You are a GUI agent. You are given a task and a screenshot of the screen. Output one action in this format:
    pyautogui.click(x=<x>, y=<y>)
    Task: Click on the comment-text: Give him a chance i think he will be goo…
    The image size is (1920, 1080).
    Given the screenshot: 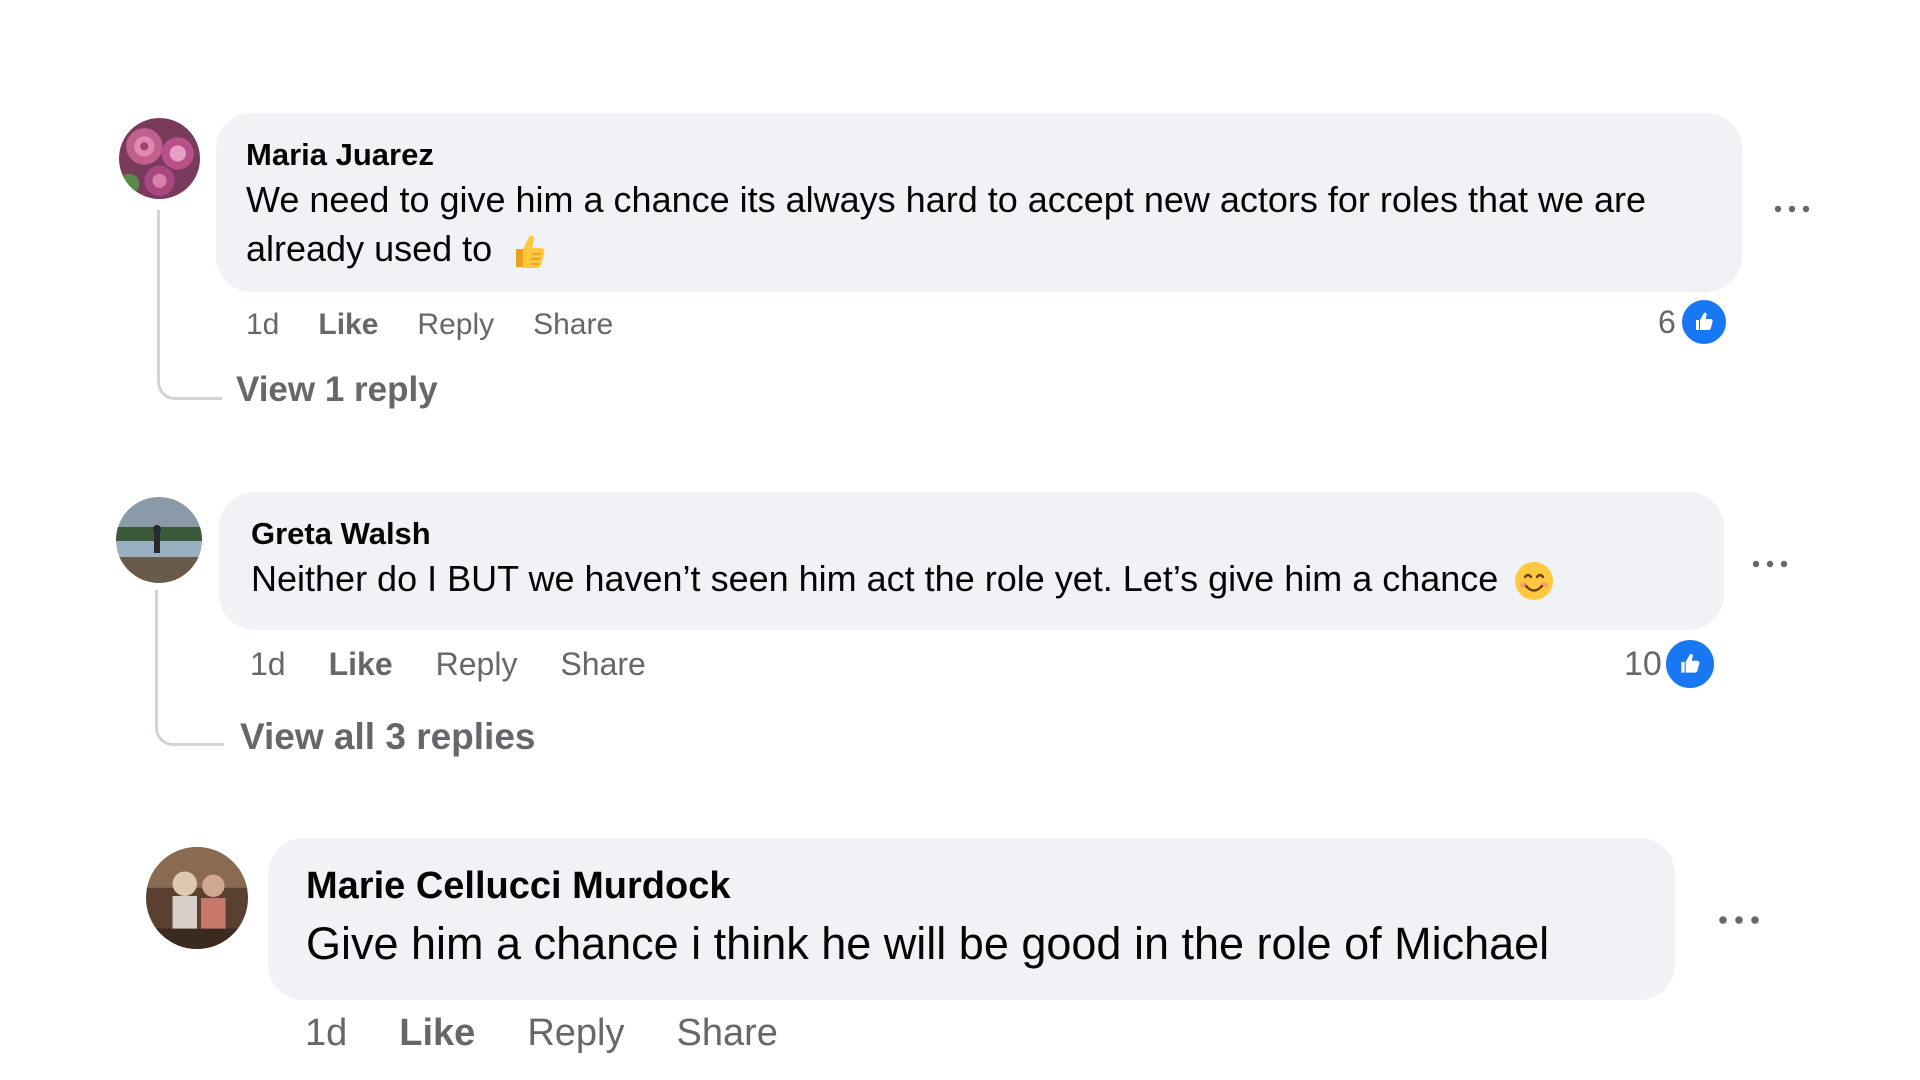 What is the action you would take?
    pyautogui.click(x=928, y=943)
    